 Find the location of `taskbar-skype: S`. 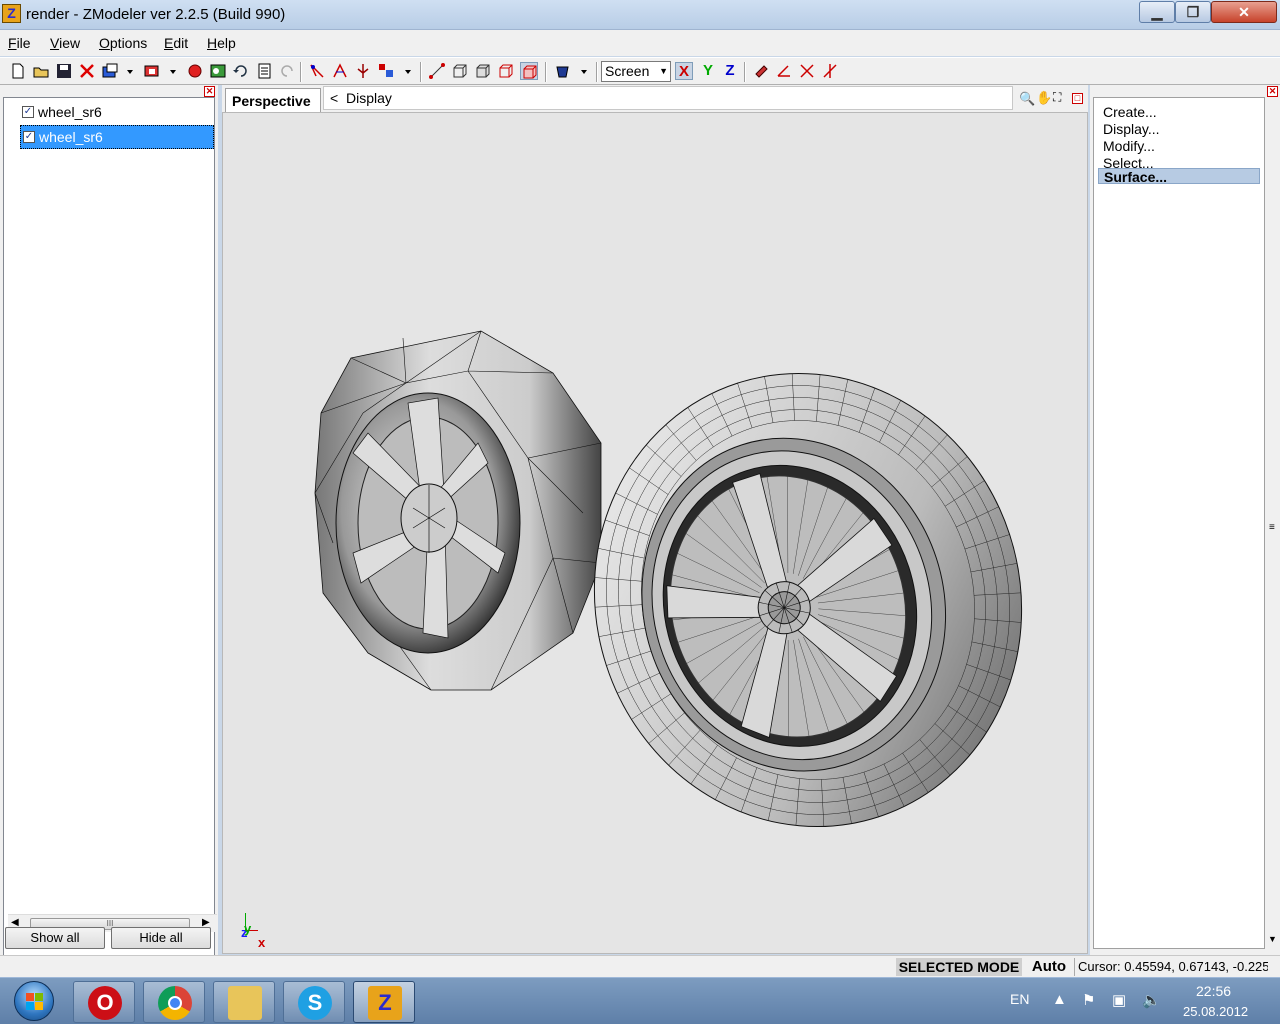

taskbar-skype: S is located at coordinates (314, 1002).